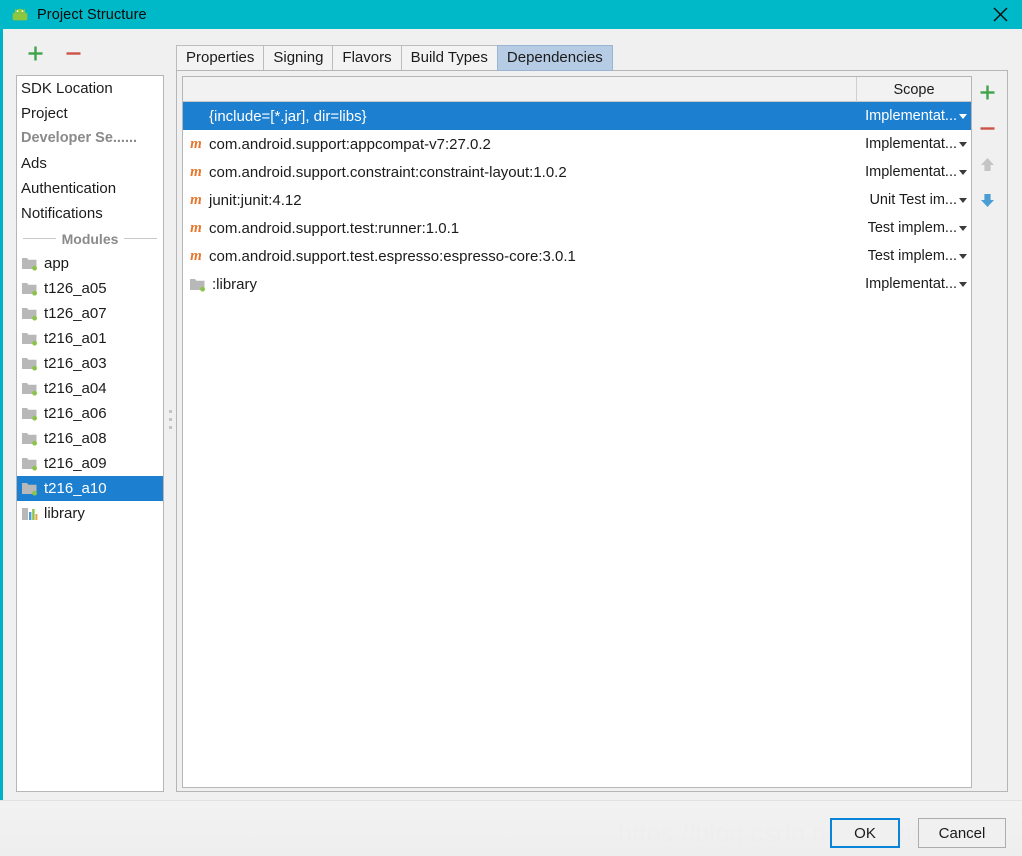 Image resolution: width=1022 pixels, height=856 pixels. What do you see at coordinates (449, 58) in the screenshot?
I see `tab-build-types: Build Types` at bounding box center [449, 58].